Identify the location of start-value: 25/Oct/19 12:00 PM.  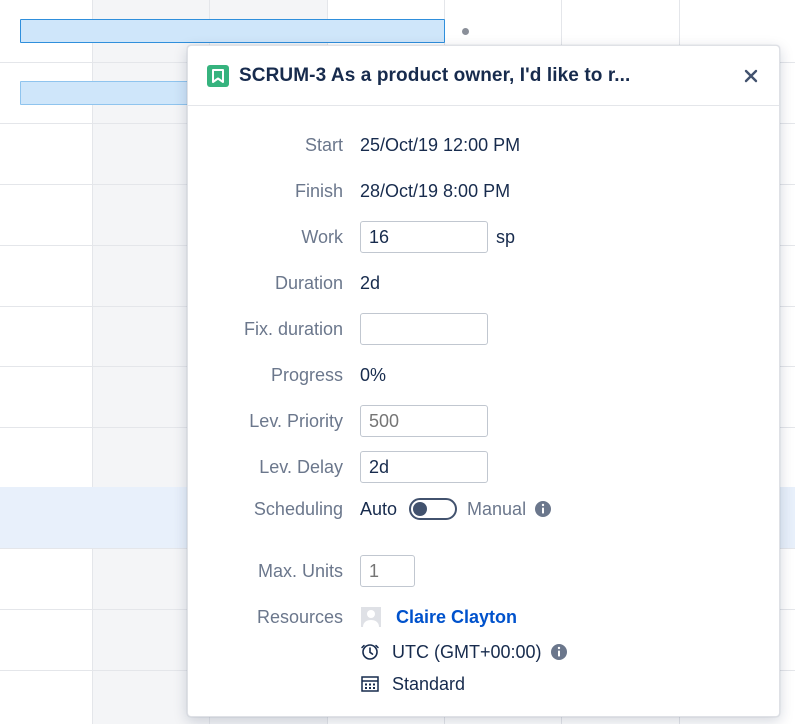
(440, 144).